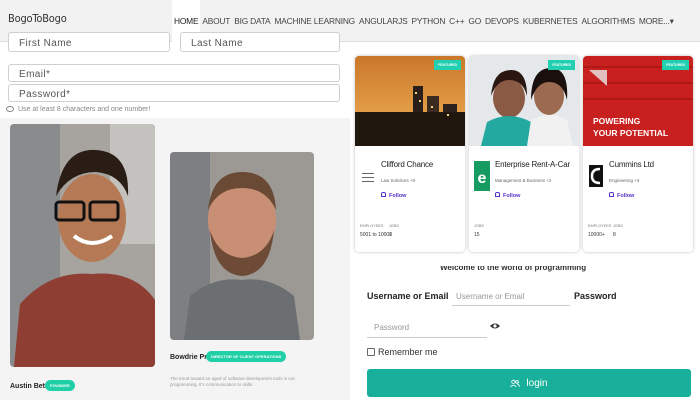 The image size is (700, 400). I want to click on nav-angularjs: ANGULARJS, so click(383, 21).